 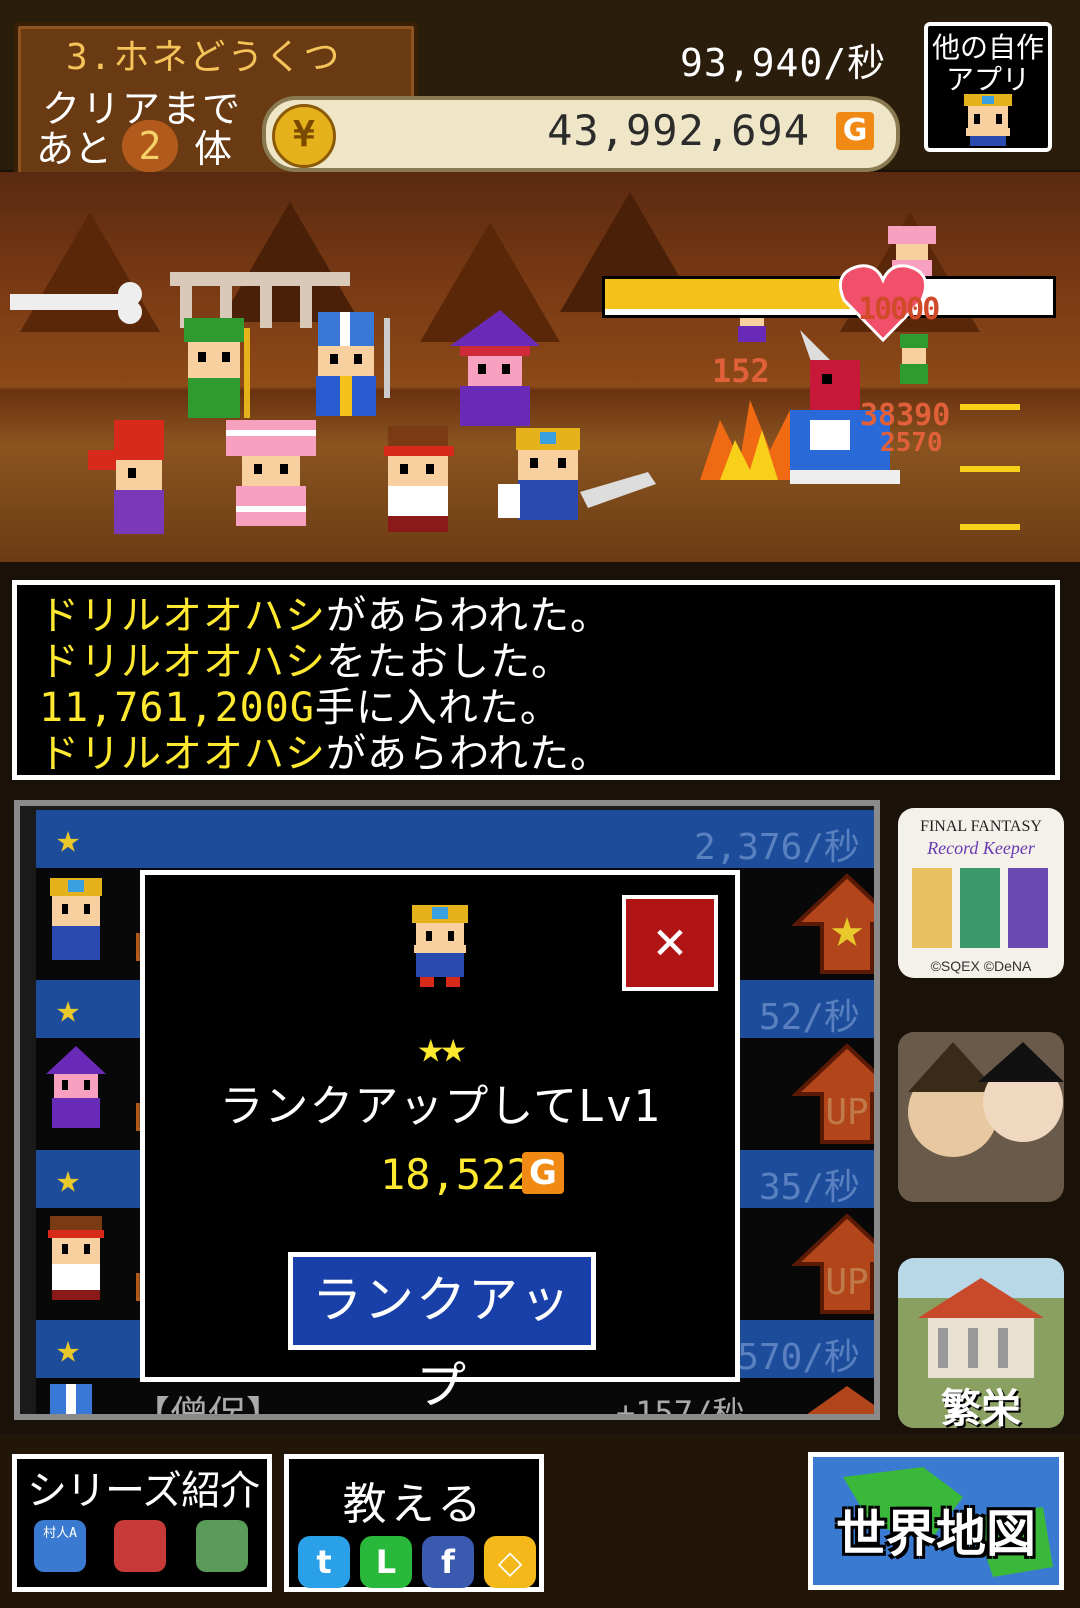 What do you see at coordinates (414, 1504) in the screenshot?
I see `share-label: 教える` at bounding box center [414, 1504].